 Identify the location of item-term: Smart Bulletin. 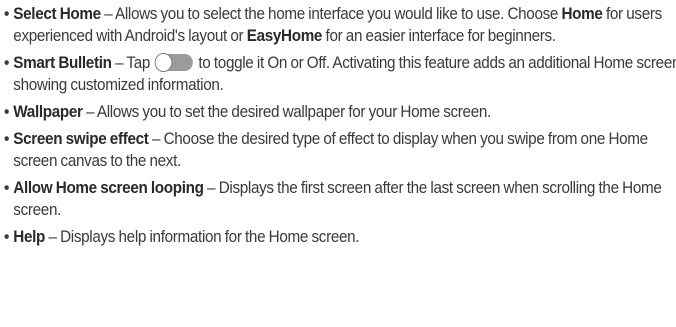
(62, 63).